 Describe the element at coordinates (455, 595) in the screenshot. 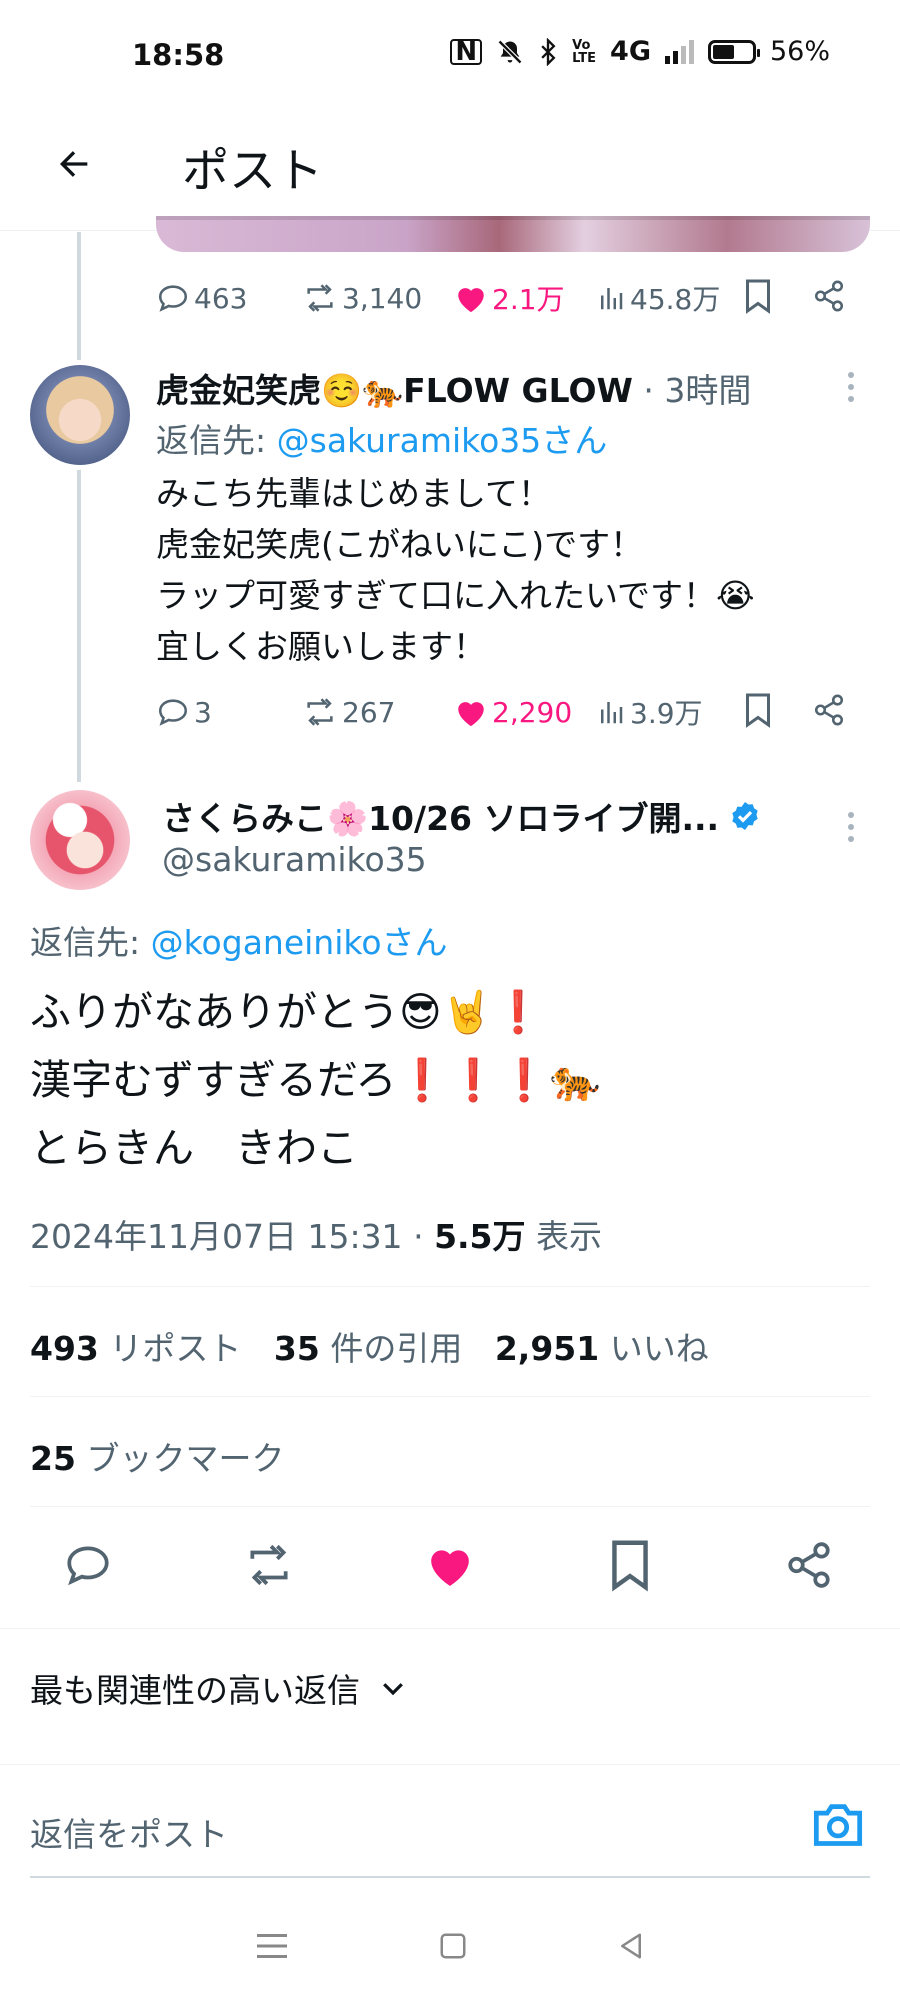

I see `text-line: ラップ可愛すぎて口に入れたいです！😭` at that location.